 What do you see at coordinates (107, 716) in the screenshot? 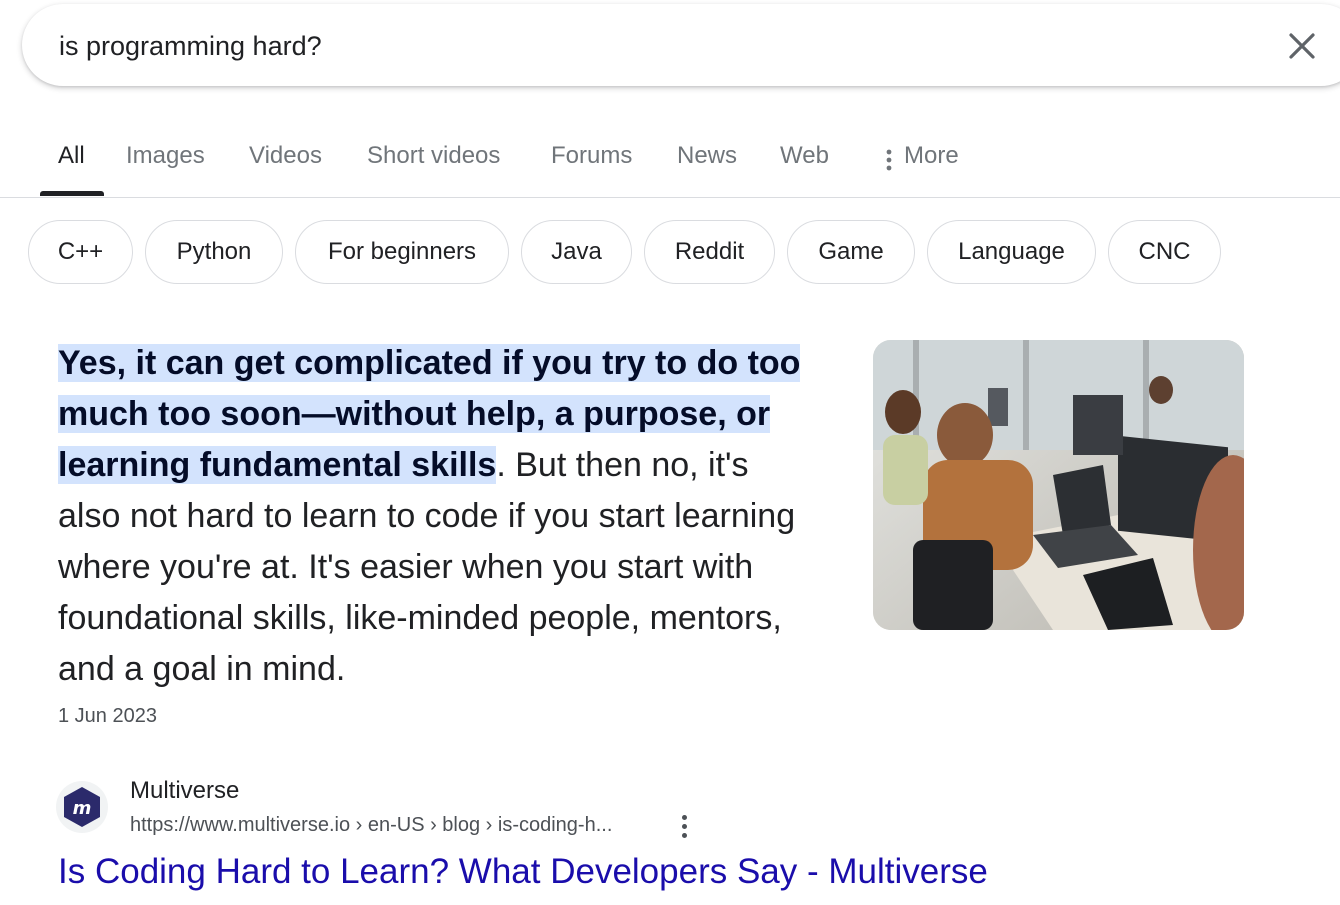
I see `snippet-date: 1 Jun 2023` at bounding box center [107, 716].